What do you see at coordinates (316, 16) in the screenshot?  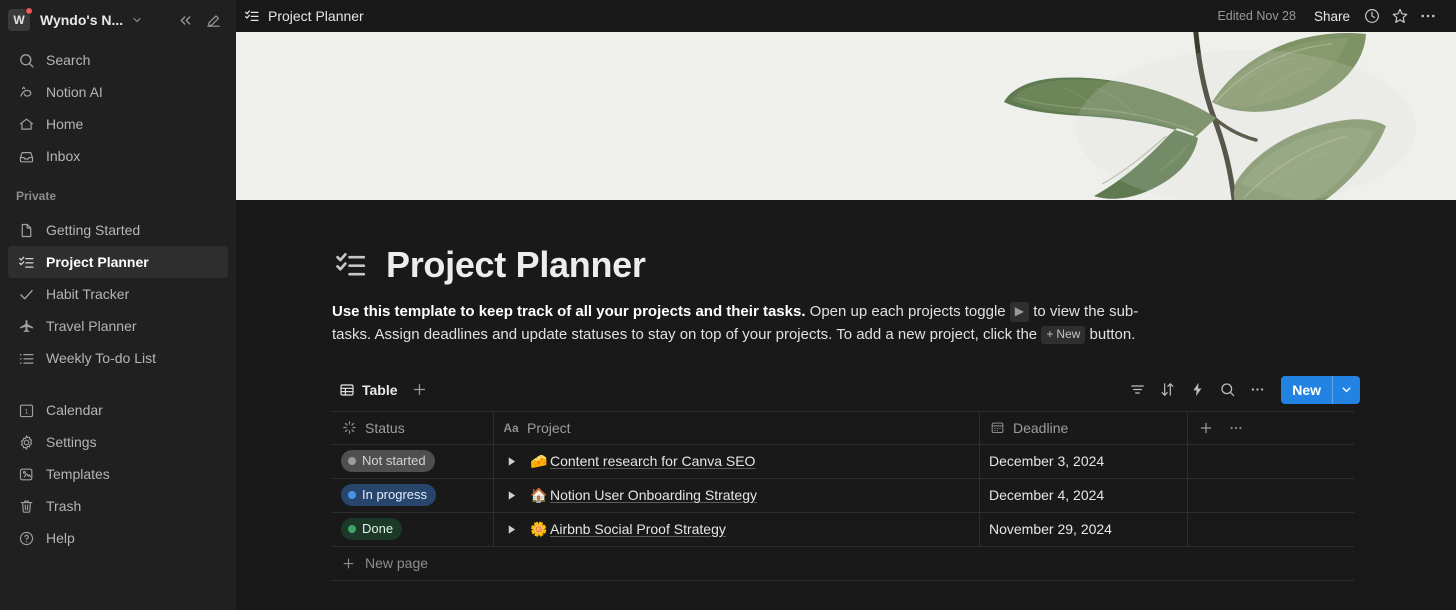 I see `breadcrumb-label: Project Planner` at bounding box center [316, 16].